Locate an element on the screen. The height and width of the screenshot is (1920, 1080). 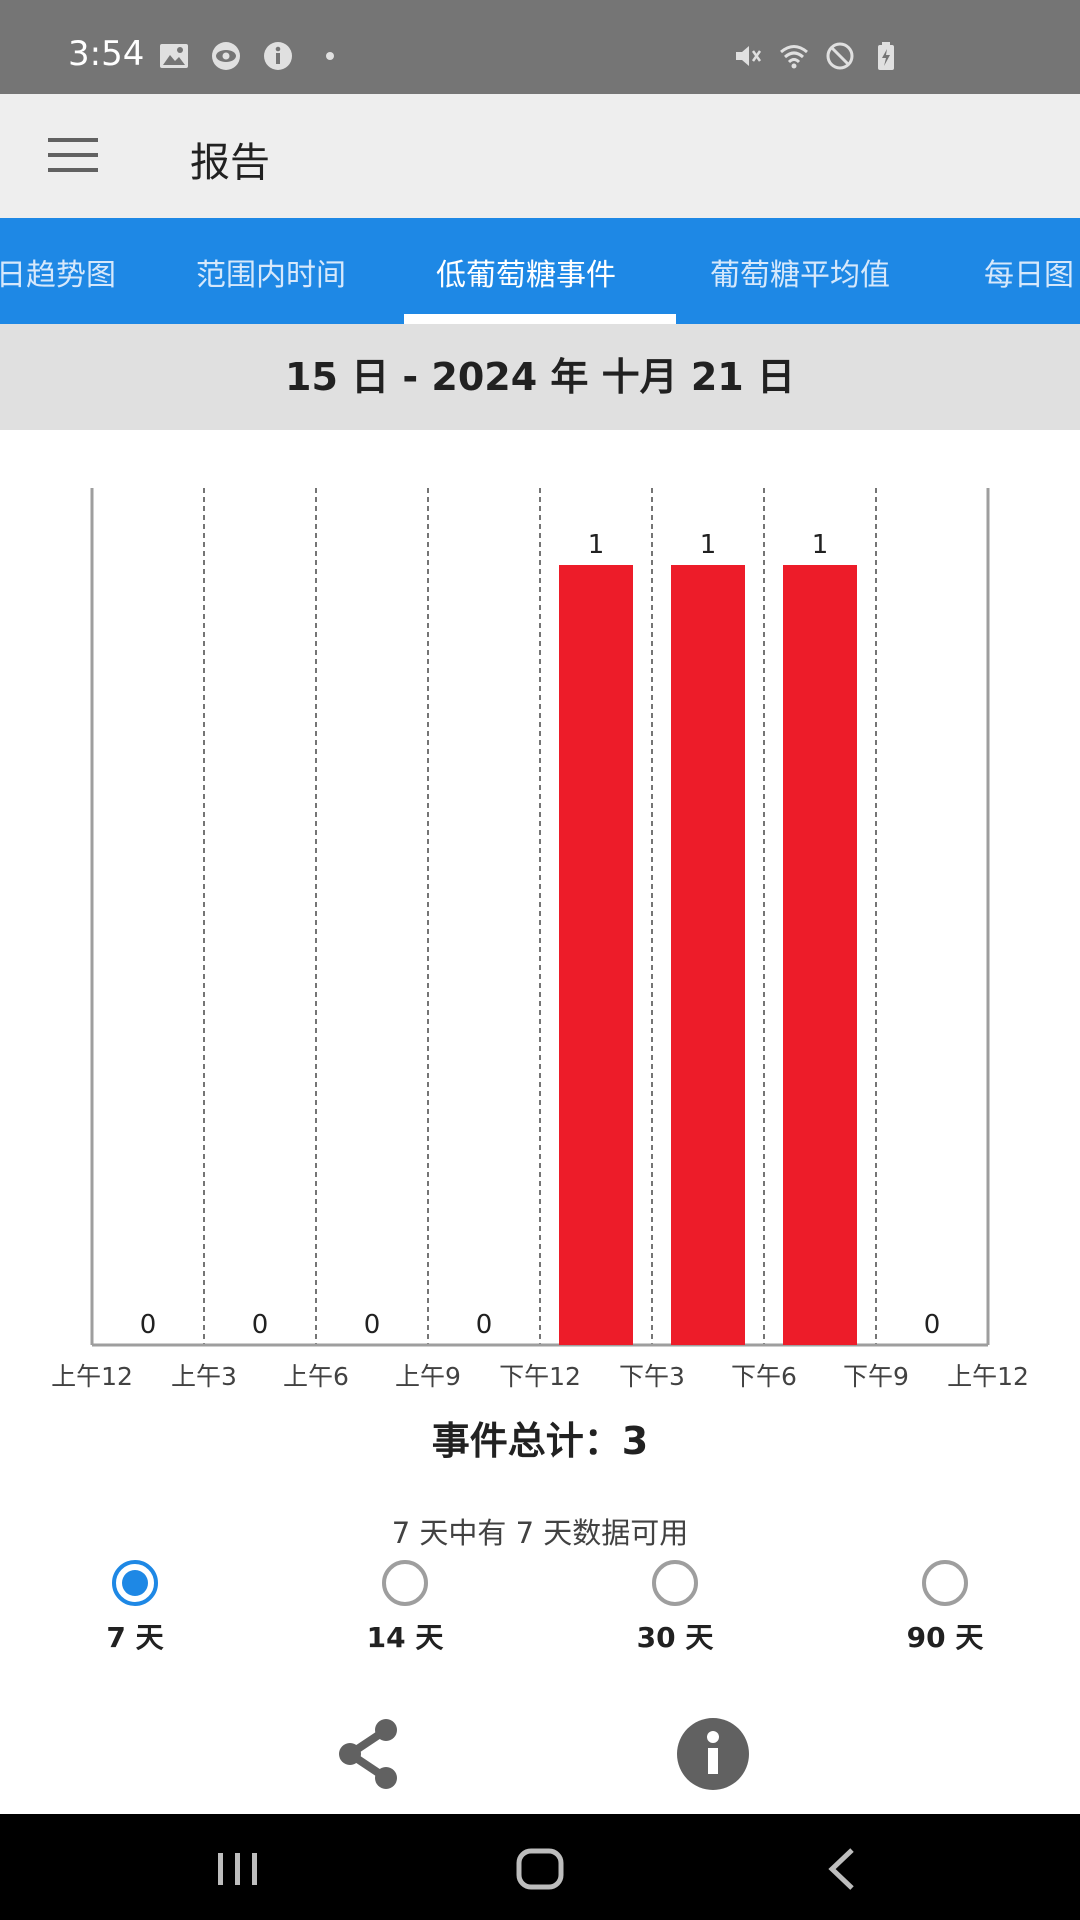
tab-daily-trend: 日趋势图 is located at coordinates (58, 272).